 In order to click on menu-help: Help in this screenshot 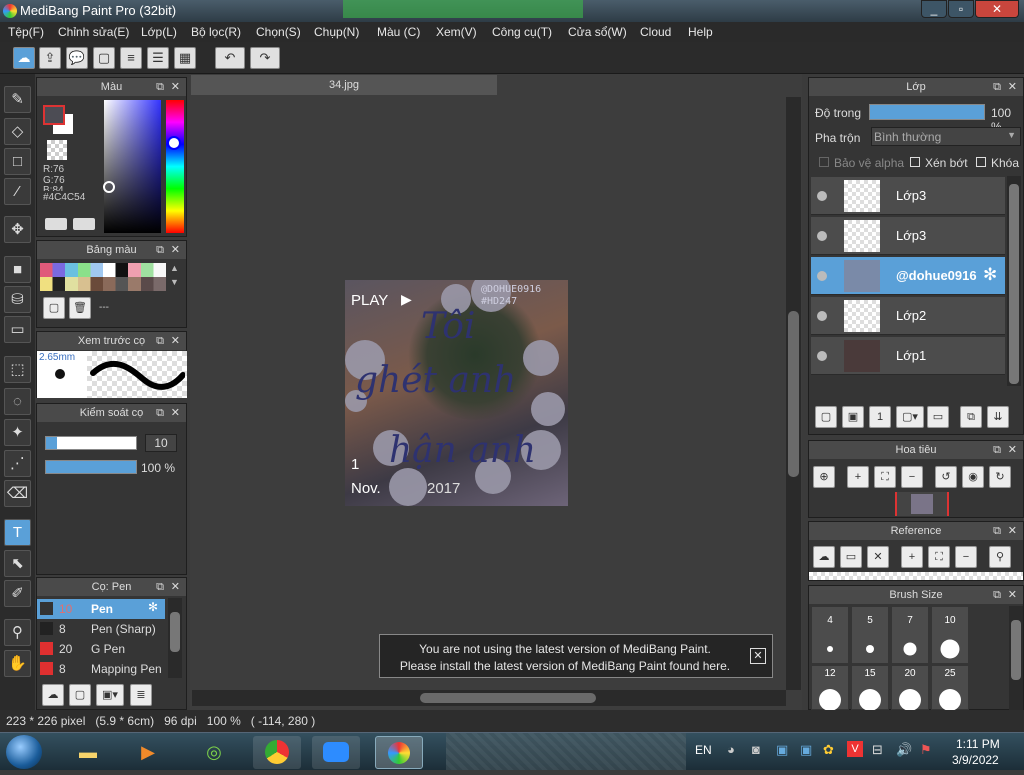, I will do `click(700, 32)`.